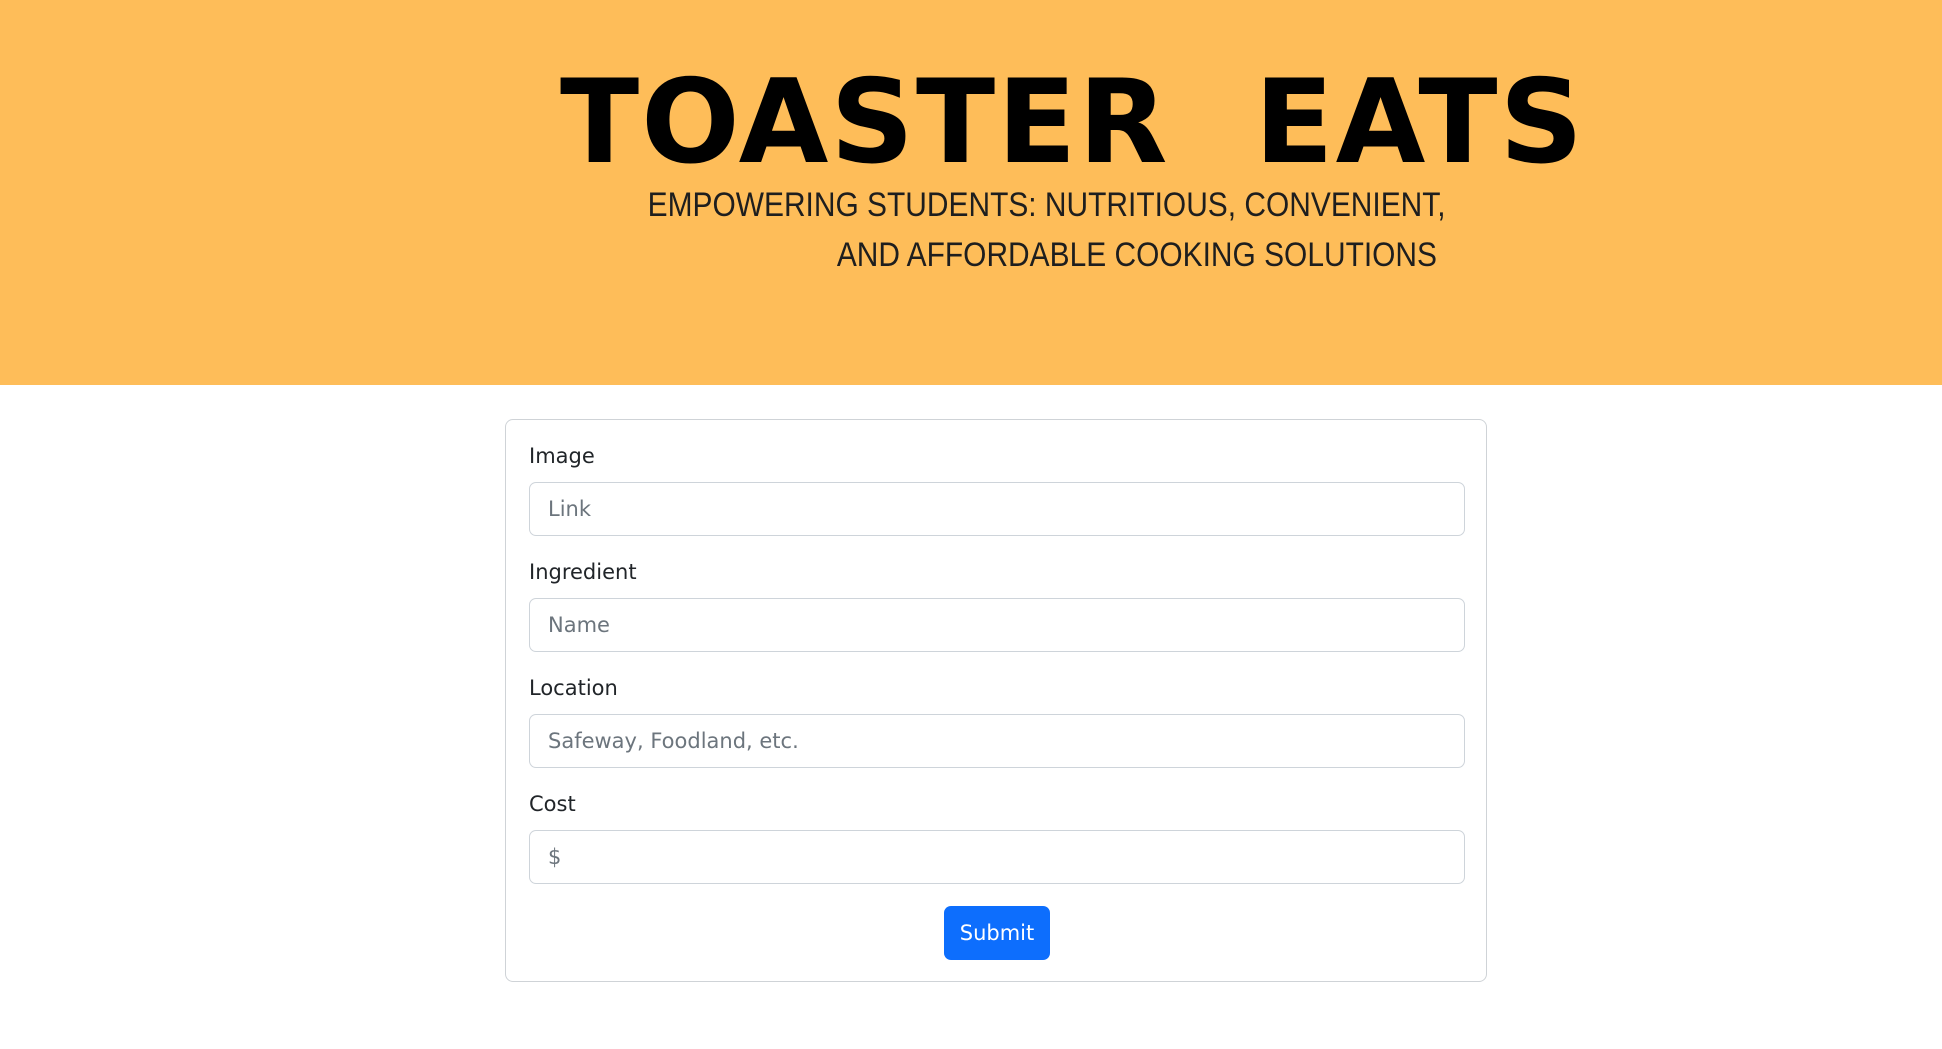 The height and width of the screenshot is (1049, 1942). Describe the element at coordinates (552, 804) in the screenshot. I see `cost-label: Cost` at that location.